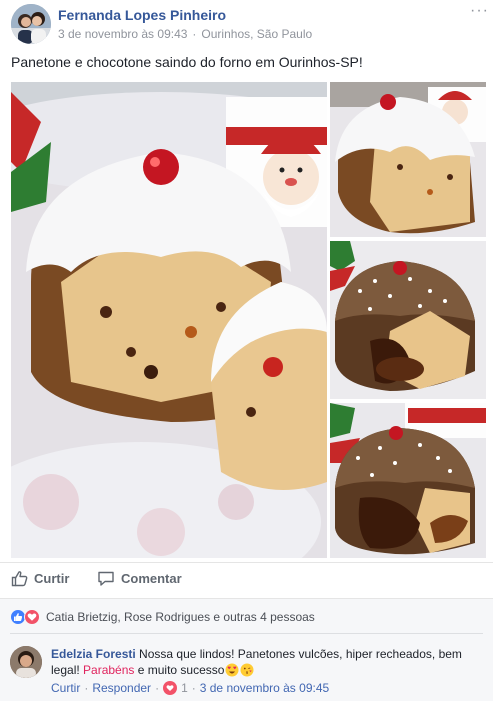 This screenshot has height=701, width=493. What do you see at coordinates (151, 578) in the screenshot?
I see `comment-label: Comentar` at bounding box center [151, 578].